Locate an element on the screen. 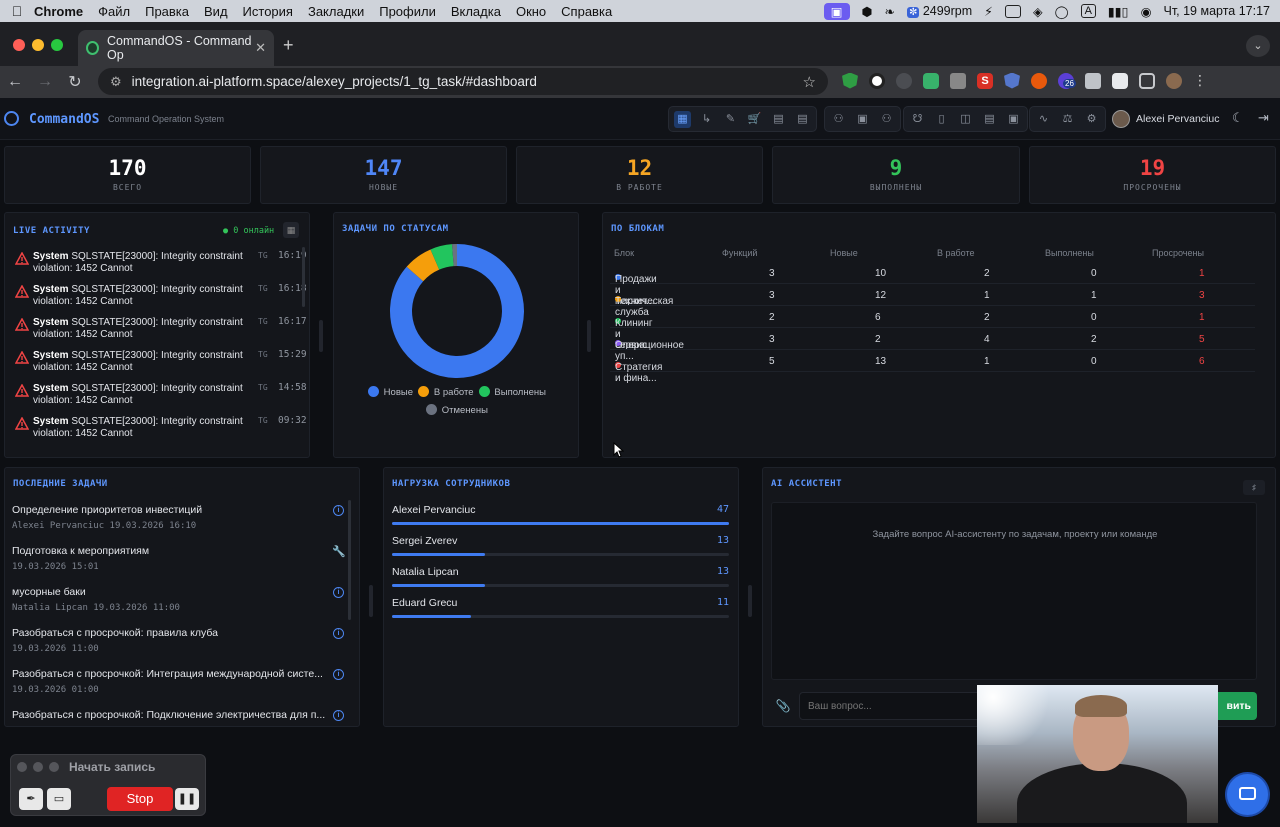 The image size is (1280, 827). recorder-pen-icon: ✒ is located at coordinates (31, 799).